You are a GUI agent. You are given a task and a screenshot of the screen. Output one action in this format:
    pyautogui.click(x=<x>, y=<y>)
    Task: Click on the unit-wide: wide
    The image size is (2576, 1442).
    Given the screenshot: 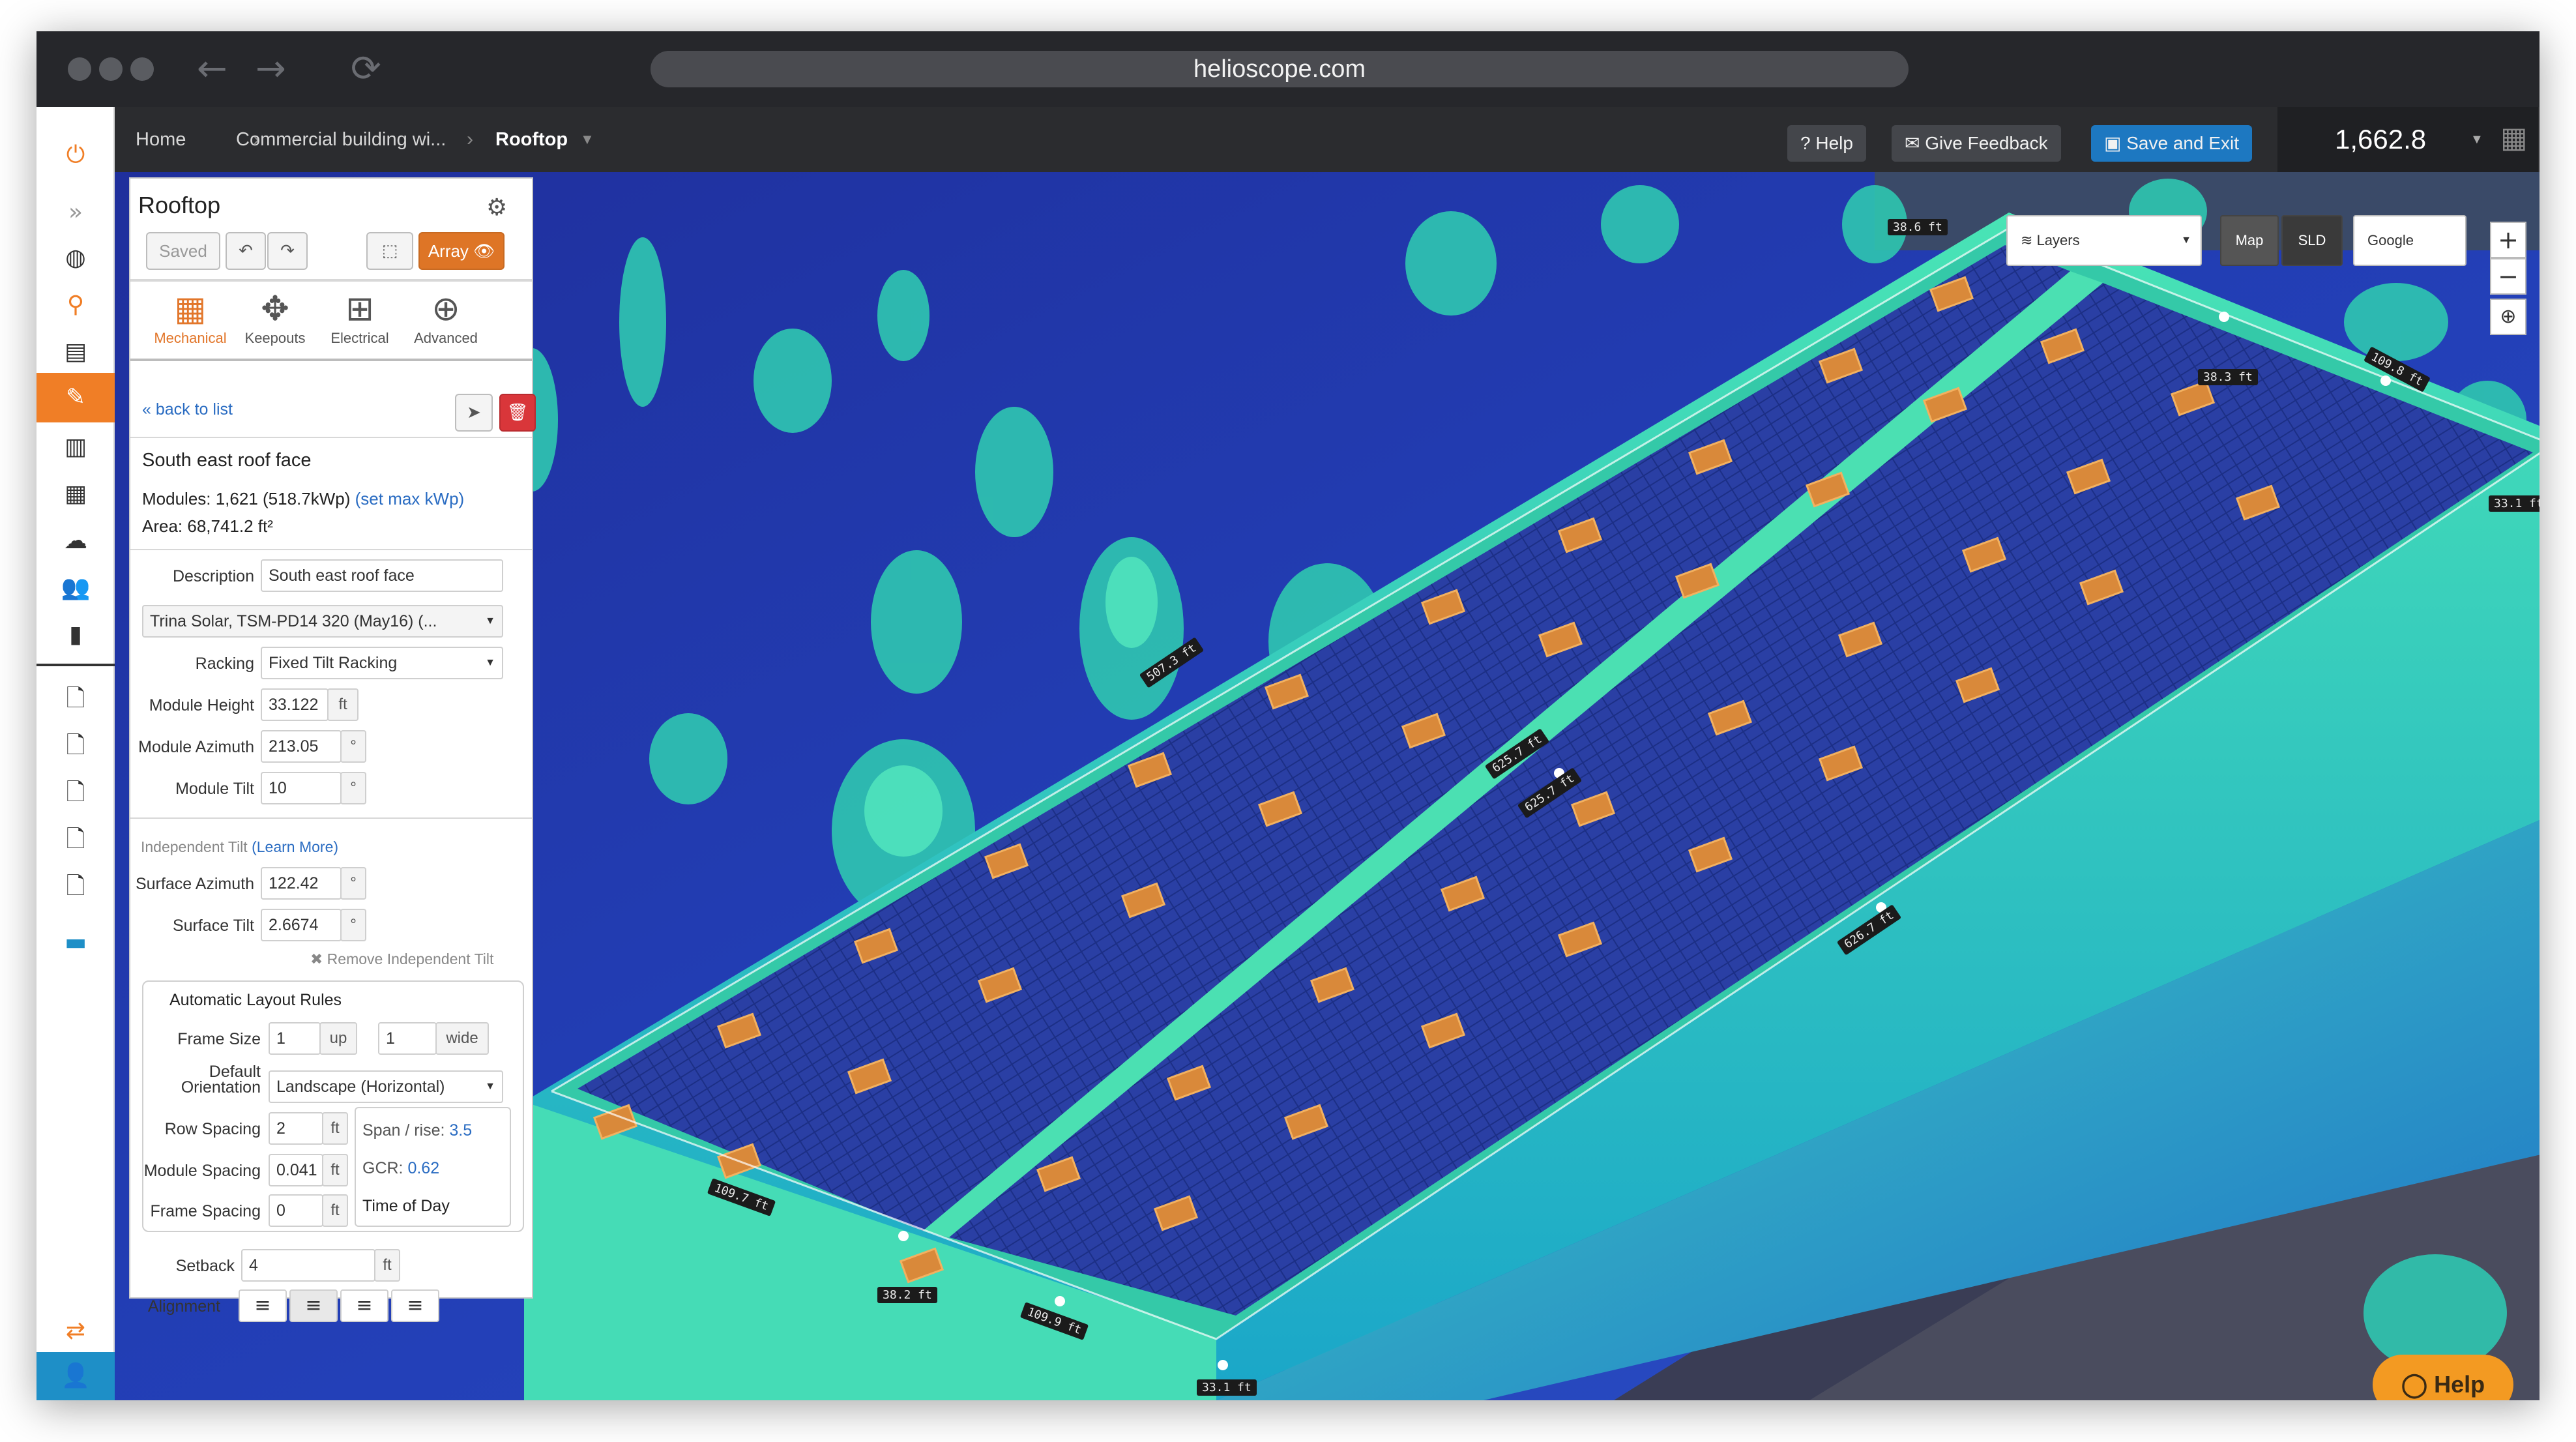 What is the action you would take?
    pyautogui.click(x=462, y=1038)
    